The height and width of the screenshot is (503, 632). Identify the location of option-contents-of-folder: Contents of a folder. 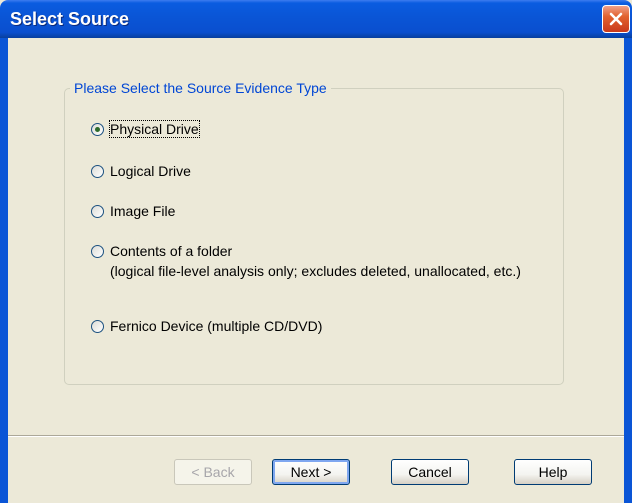
(161, 251).